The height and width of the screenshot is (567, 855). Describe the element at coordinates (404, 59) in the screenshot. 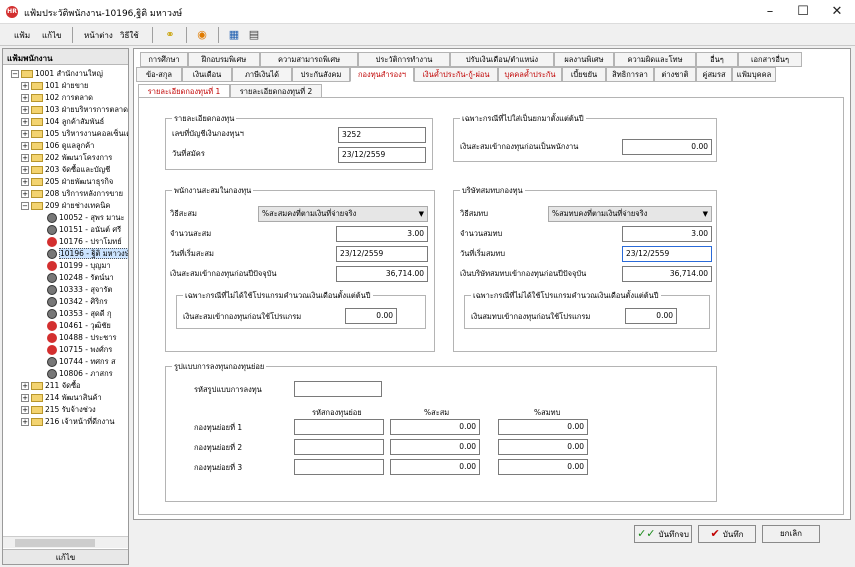

I see `main-tab: ประวัติการทำงาน` at that location.